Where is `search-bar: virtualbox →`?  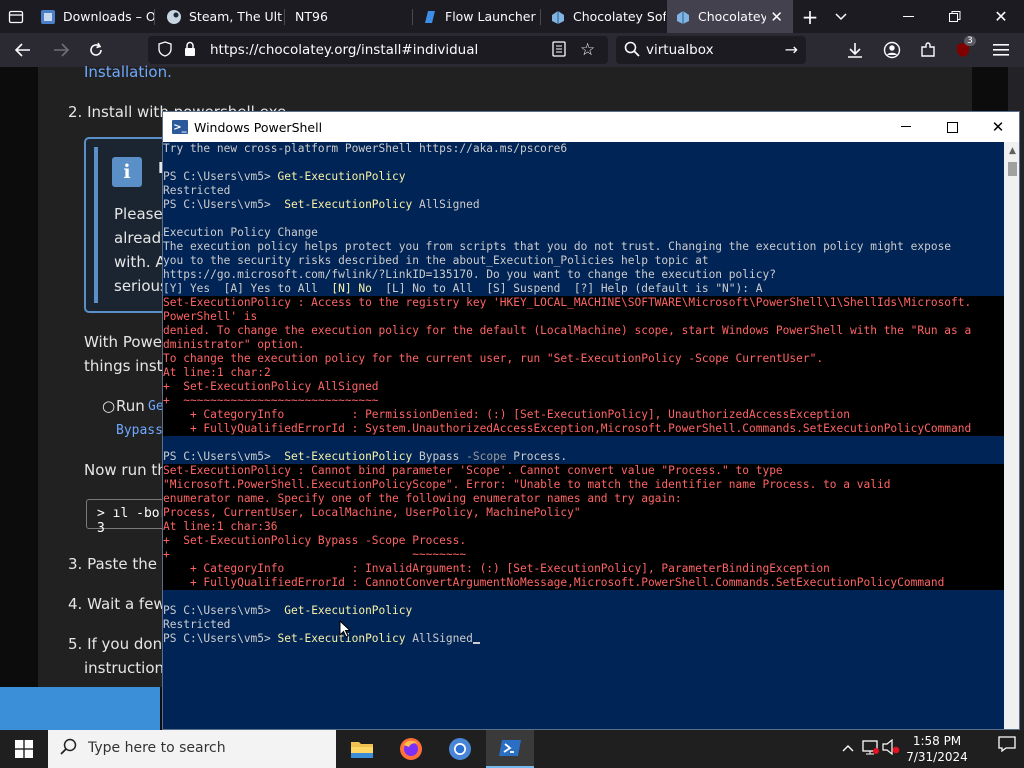
search-bar: virtualbox → is located at coordinates (711, 50).